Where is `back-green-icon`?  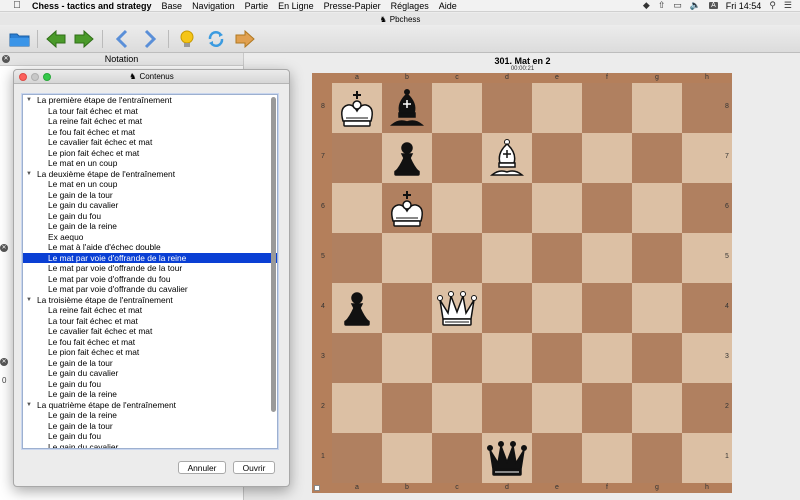 back-green-icon is located at coordinates (56, 39).